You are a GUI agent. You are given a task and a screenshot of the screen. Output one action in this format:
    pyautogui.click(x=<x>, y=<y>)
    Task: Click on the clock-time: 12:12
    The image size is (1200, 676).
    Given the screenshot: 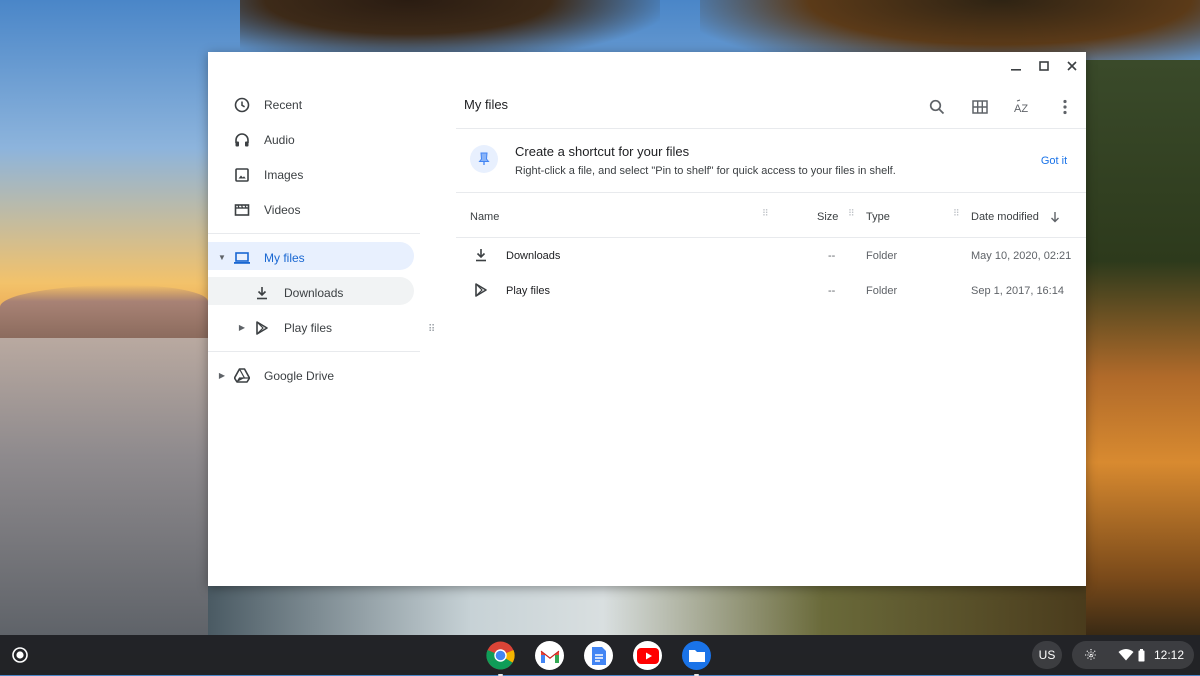 What is the action you would take?
    pyautogui.click(x=1168, y=655)
    